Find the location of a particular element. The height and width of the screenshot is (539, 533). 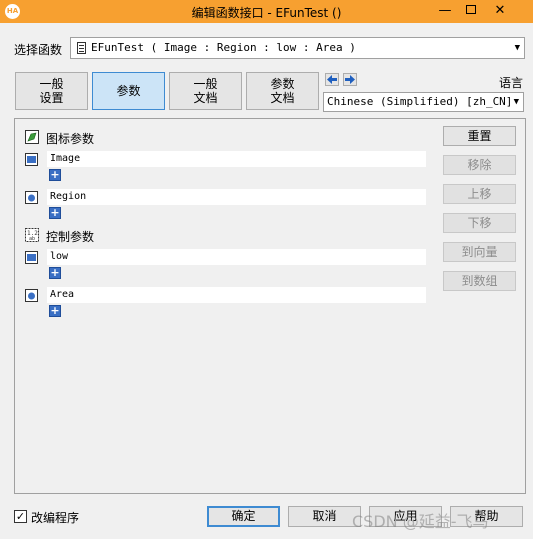

control-param-icon: 1.2 ab is located at coordinates (32, 235).